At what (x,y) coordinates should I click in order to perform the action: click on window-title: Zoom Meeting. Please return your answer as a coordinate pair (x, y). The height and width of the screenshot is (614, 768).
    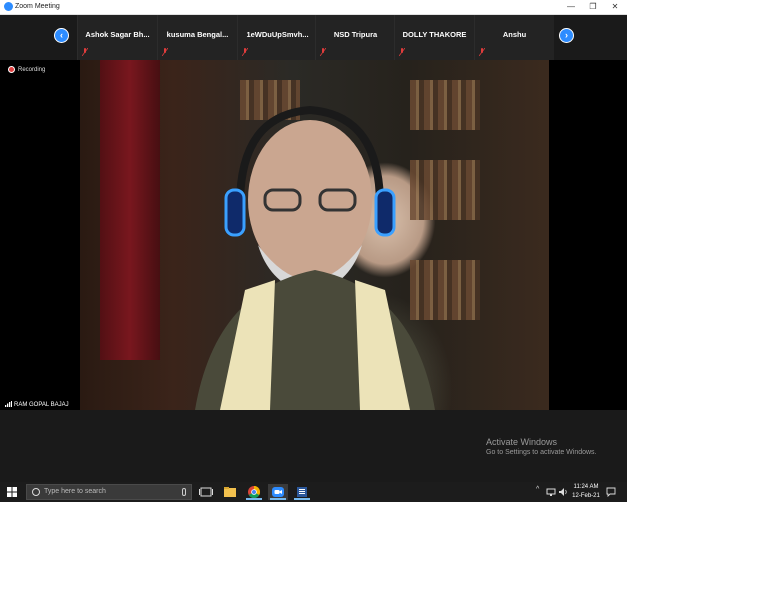
    Looking at the image, I should click on (37, 6).